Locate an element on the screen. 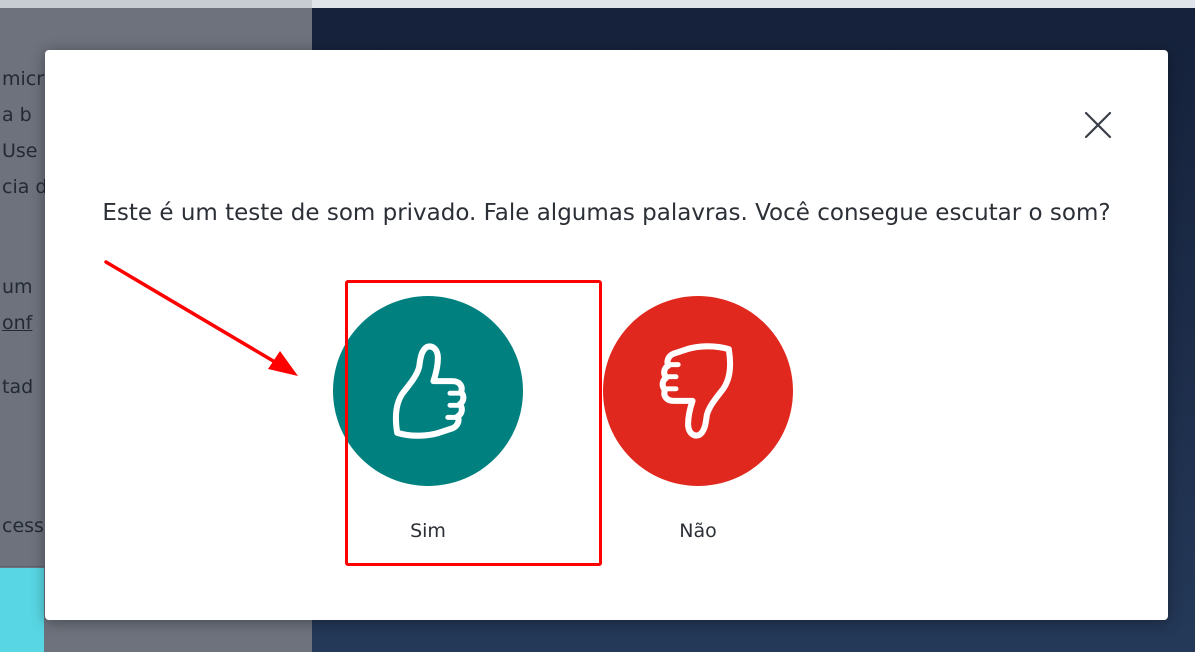 The width and height of the screenshot is (1195, 652). no-circle is located at coordinates (698, 391).